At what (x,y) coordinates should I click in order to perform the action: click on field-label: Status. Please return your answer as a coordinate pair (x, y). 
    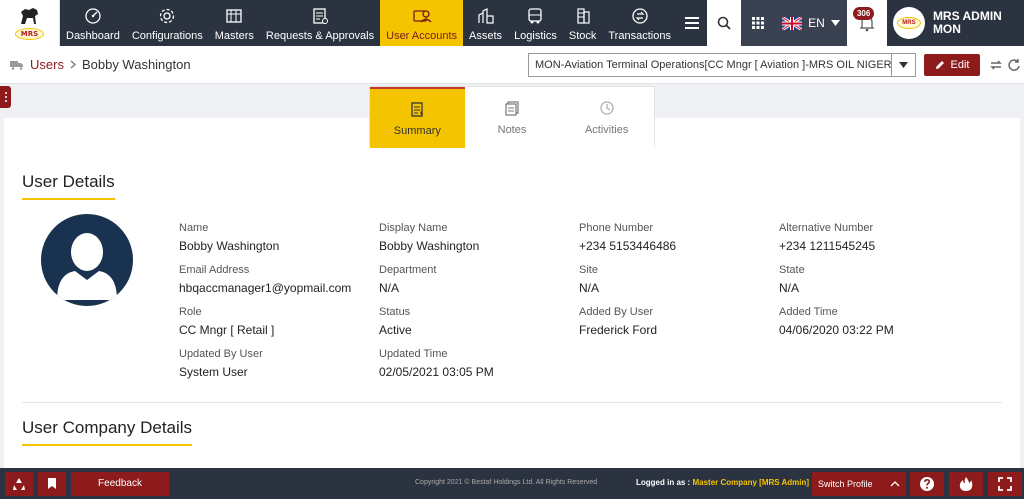
    Looking at the image, I should click on (395, 312).